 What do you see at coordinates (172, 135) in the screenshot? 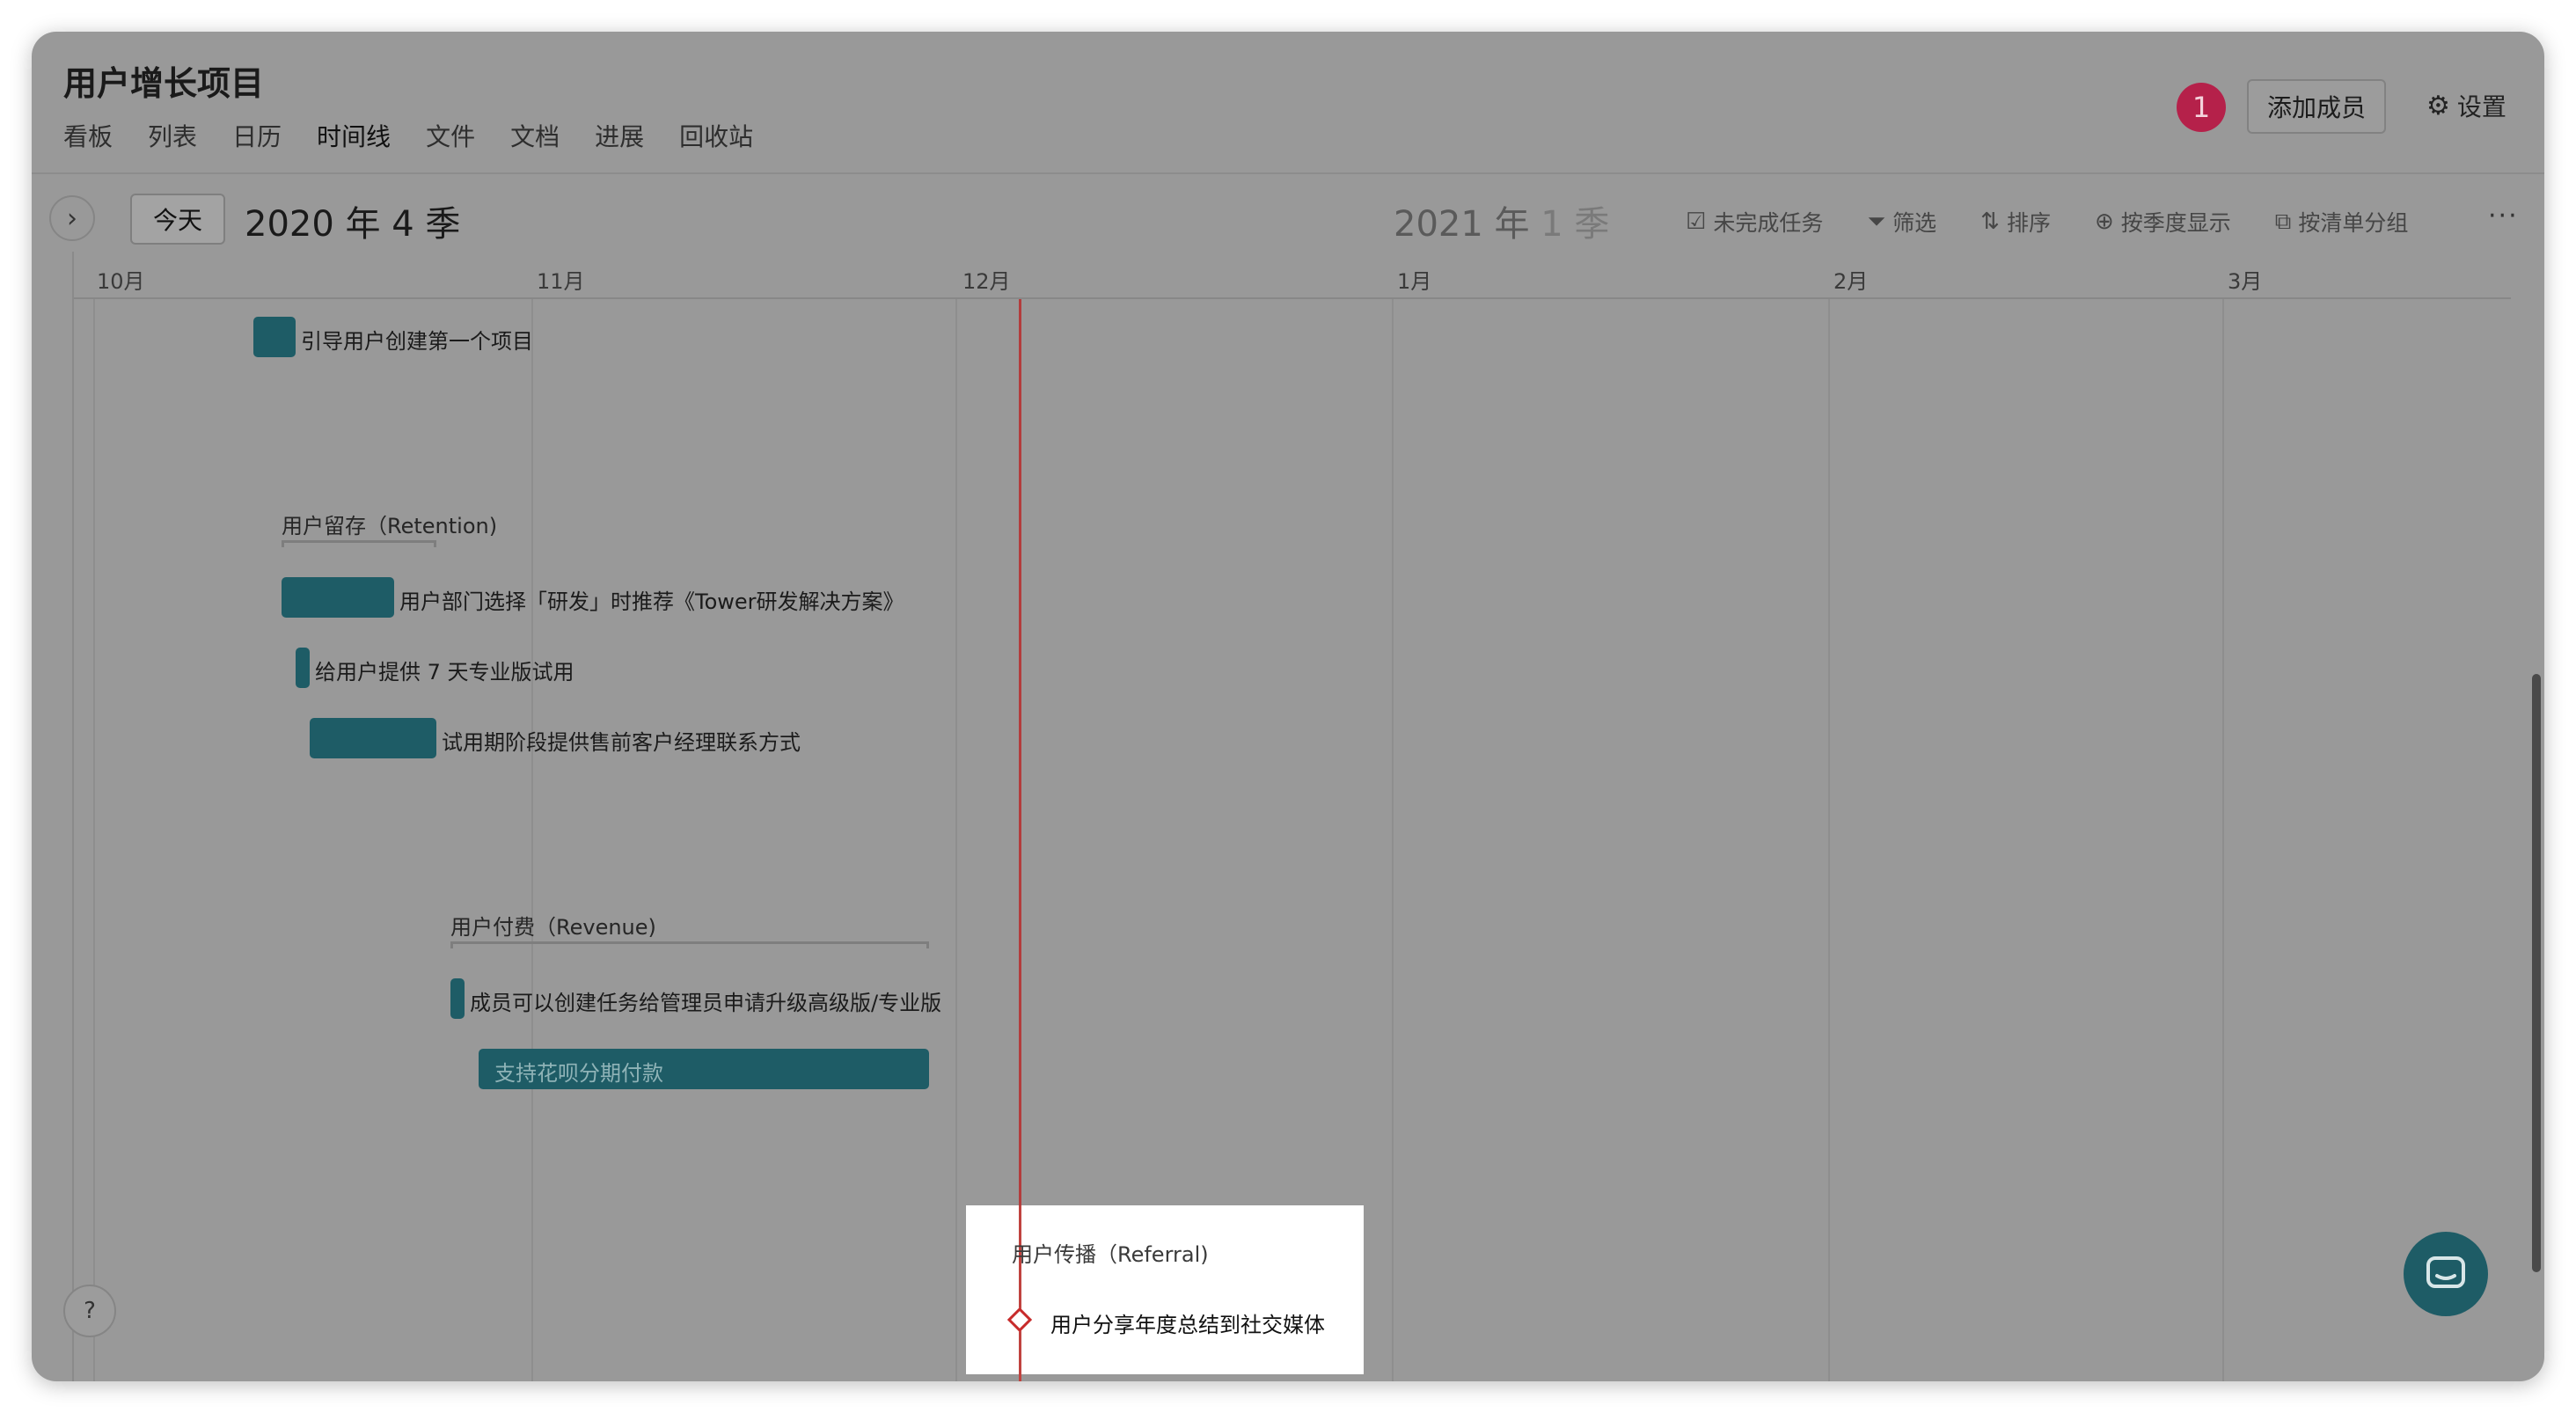
I see `tab-list: 列表` at bounding box center [172, 135].